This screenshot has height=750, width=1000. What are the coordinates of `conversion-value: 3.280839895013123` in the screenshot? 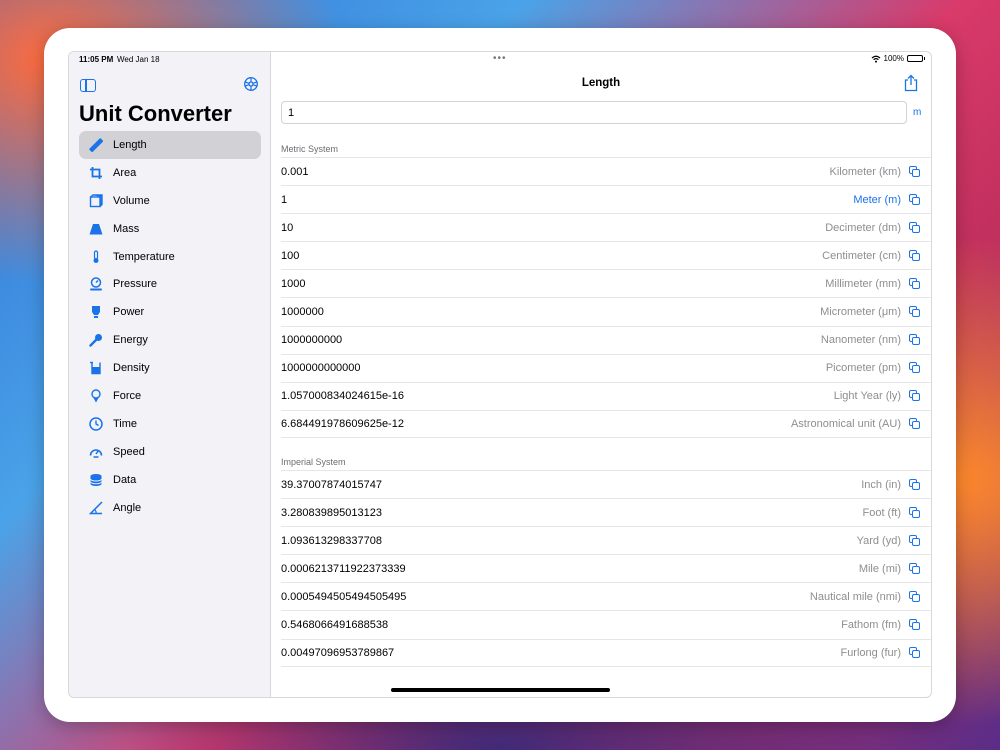 It's located at (331, 512).